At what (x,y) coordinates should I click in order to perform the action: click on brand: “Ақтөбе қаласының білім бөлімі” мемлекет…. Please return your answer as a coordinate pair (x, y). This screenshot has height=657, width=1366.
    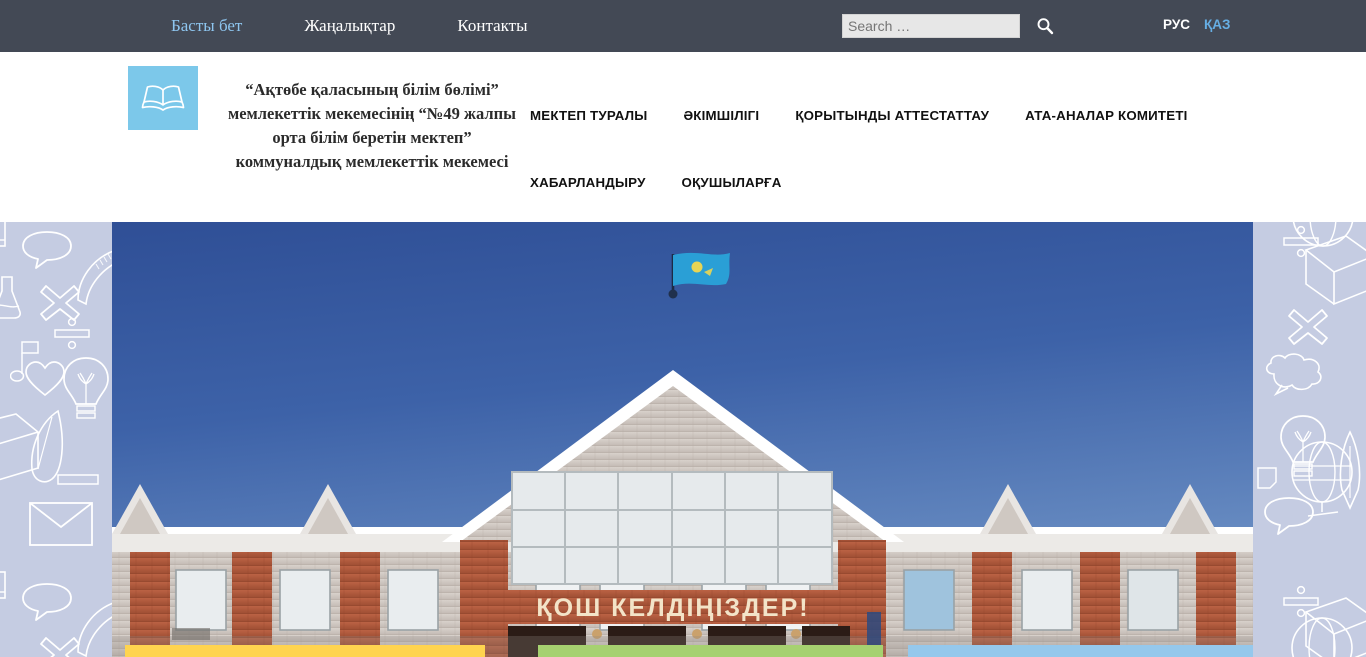
    Looking at the image, I should click on (325, 120).